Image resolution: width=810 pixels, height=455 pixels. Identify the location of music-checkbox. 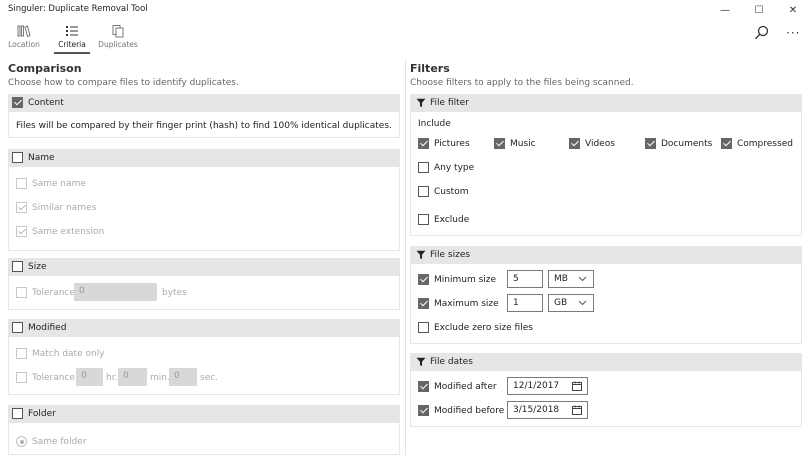
(499, 143).